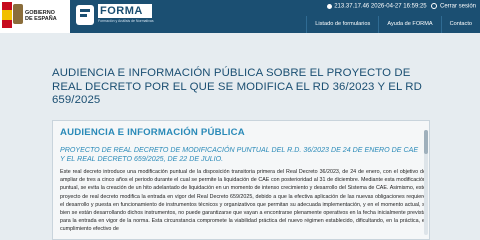  I want to click on government-logo: GOBIERNO DE ESPAÑA, so click(35, 16).